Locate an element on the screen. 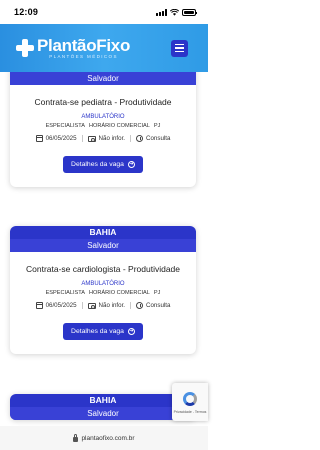 The width and height of the screenshot is (320, 450). menu-button is located at coordinates (179, 48).